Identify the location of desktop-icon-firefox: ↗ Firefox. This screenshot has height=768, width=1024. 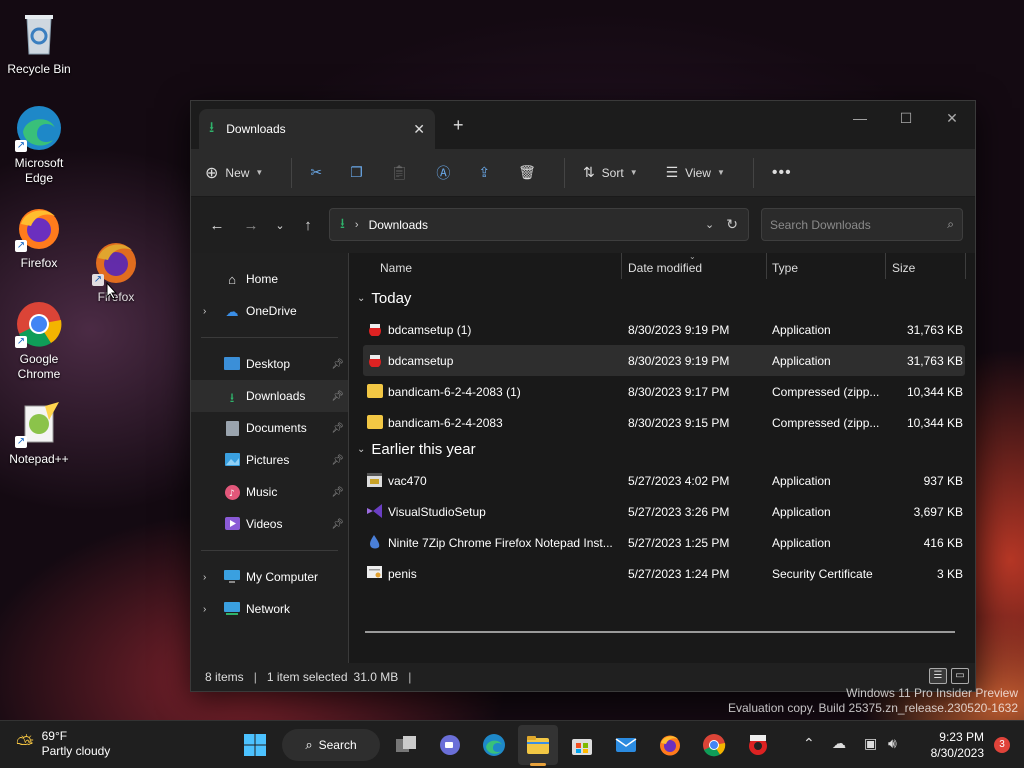
(39, 237).